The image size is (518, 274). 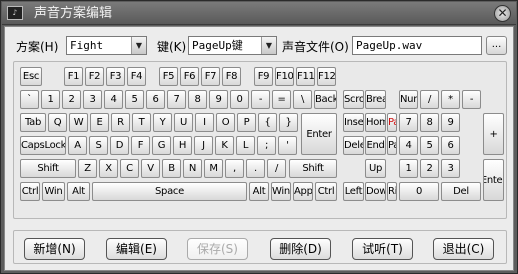 What do you see at coordinates (246, 122) in the screenshot?
I see `key-p: P` at bounding box center [246, 122].